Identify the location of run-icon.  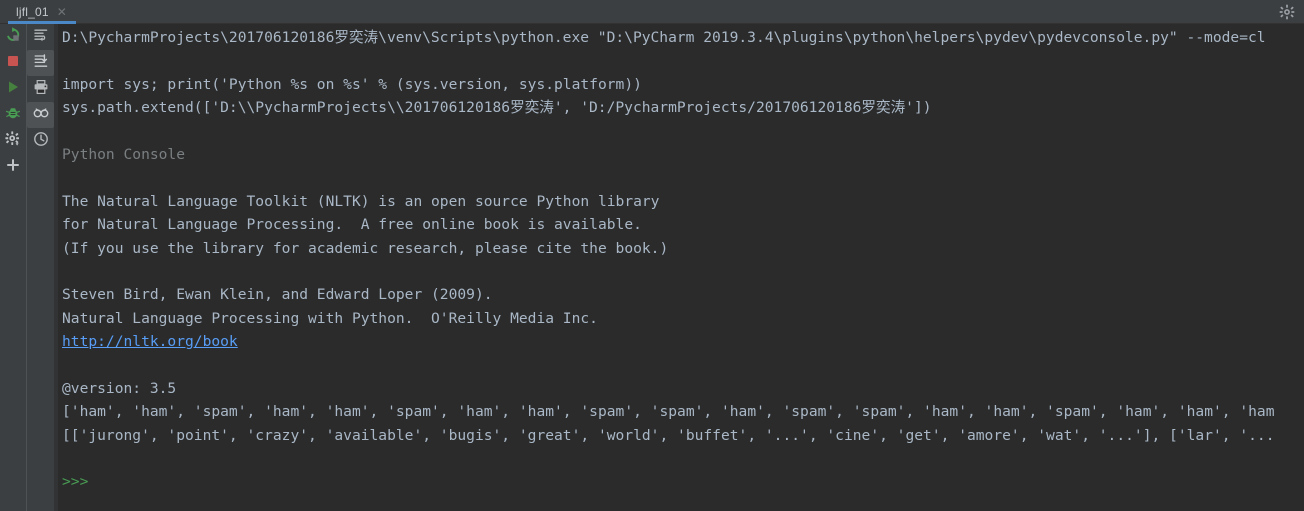
(13, 89).